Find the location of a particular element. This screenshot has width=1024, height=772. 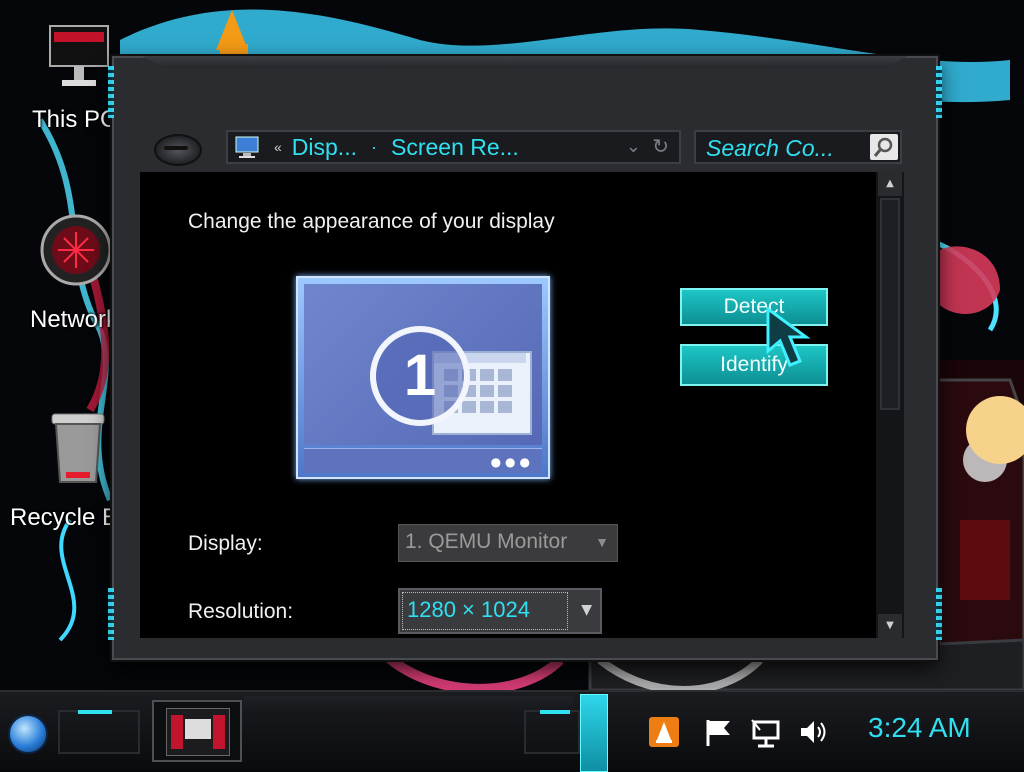

address-overflow-icon: « is located at coordinates (278, 147).